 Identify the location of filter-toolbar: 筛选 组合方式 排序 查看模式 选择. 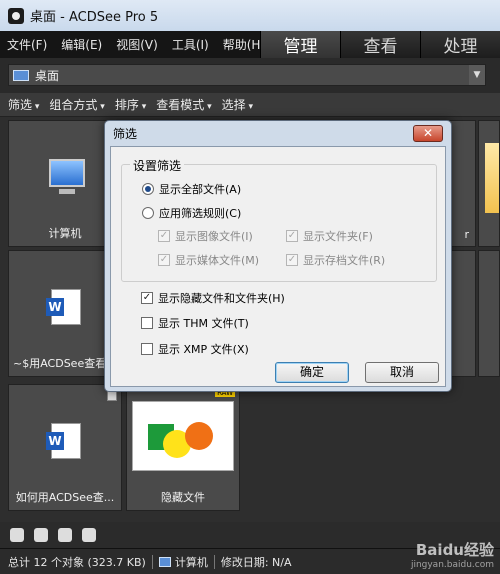
(250, 105).